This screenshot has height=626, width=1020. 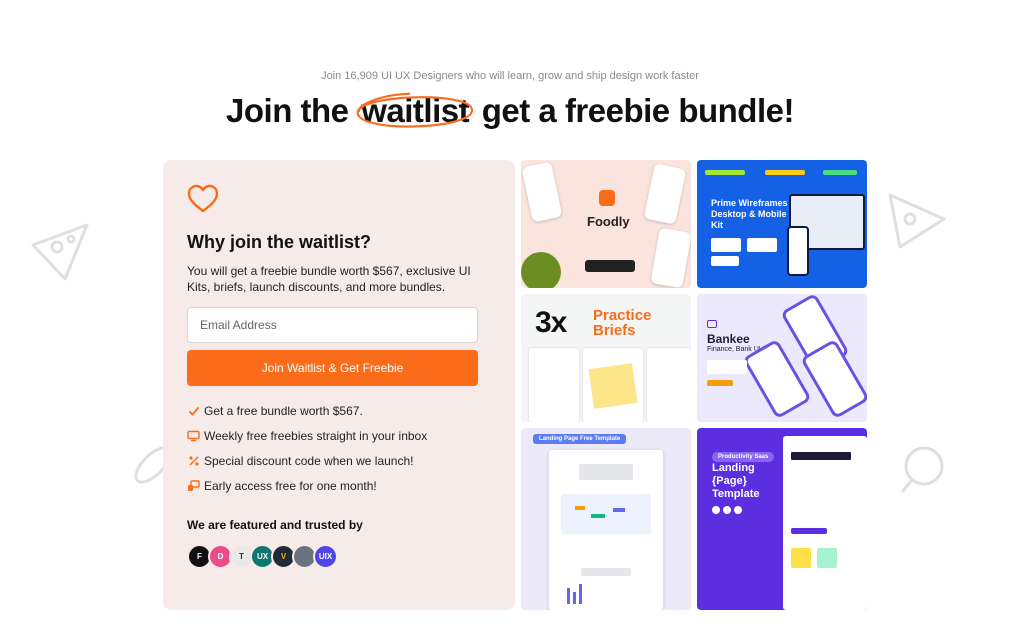 What do you see at coordinates (325, 556) in the screenshot?
I see `uix-logo-icon: UIX` at bounding box center [325, 556].